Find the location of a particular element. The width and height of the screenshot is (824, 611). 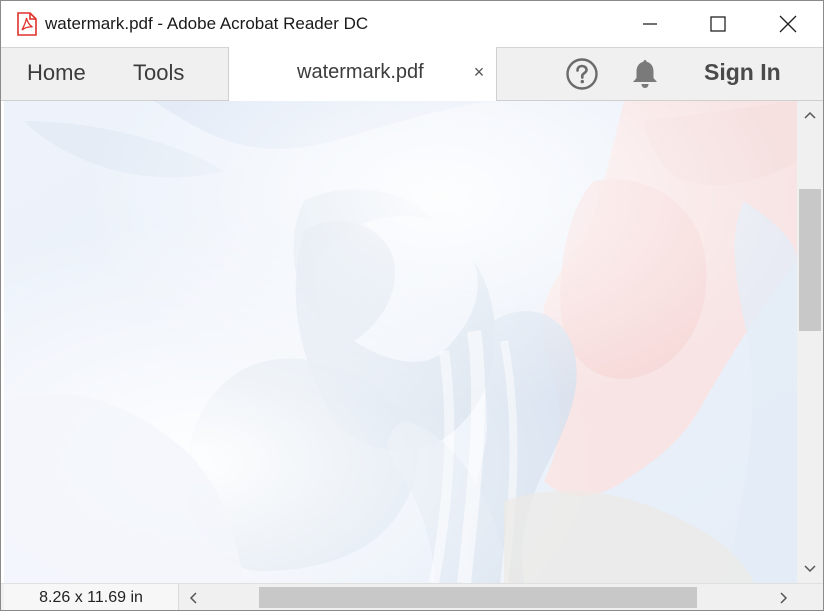

scroll-up-arrow-icon is located at coordinates (810, 115).